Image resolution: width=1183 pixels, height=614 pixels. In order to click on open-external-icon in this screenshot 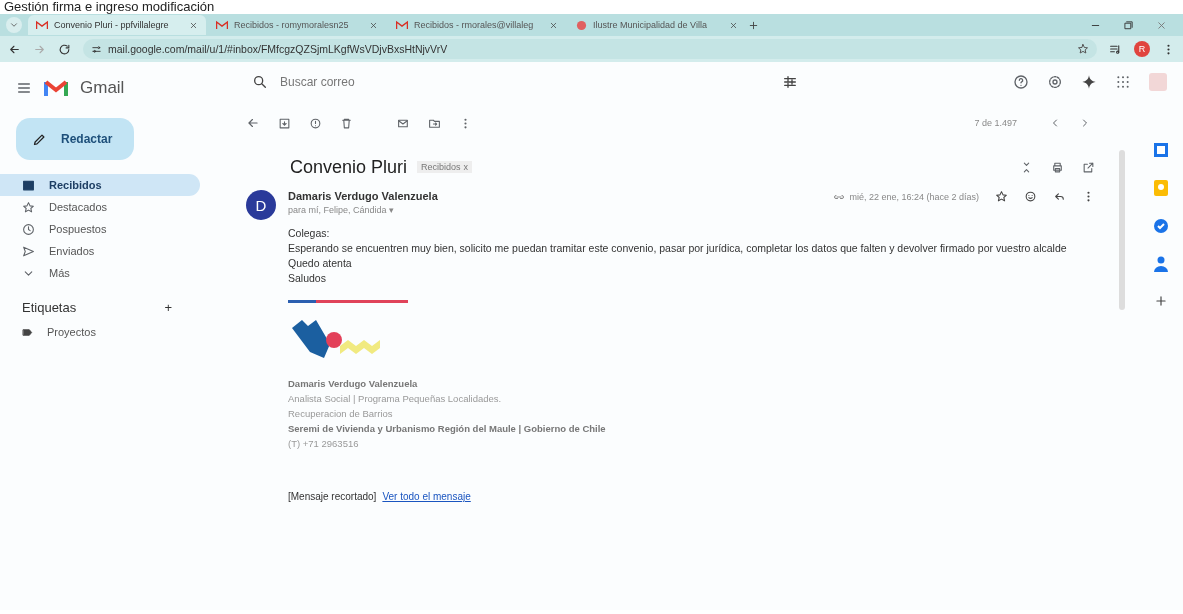, I will do `click(1088, 167)`.